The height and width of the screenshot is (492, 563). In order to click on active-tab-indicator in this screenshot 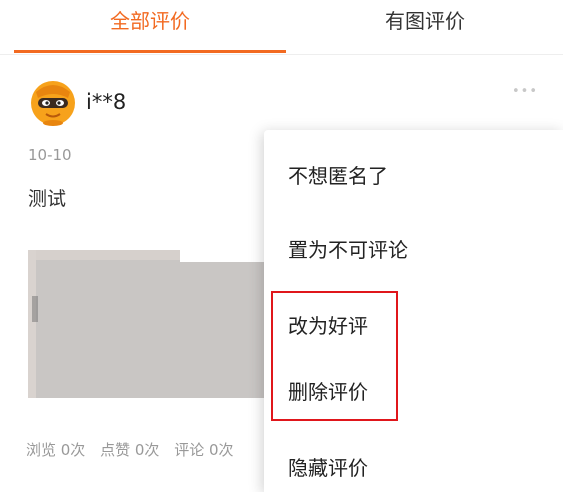, I will do `click(150, 51)`.